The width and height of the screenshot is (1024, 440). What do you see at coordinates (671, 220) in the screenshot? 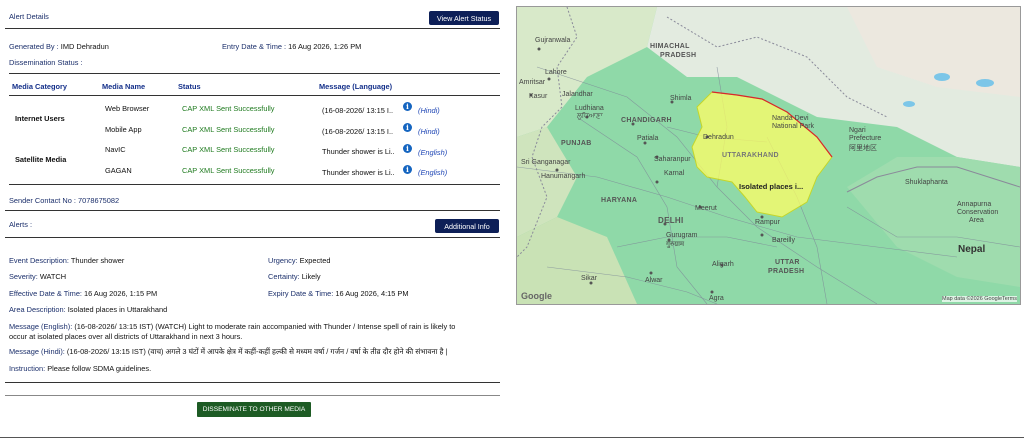
I see `map-label-delhi: DELHI` at bounding box center [671, 220].